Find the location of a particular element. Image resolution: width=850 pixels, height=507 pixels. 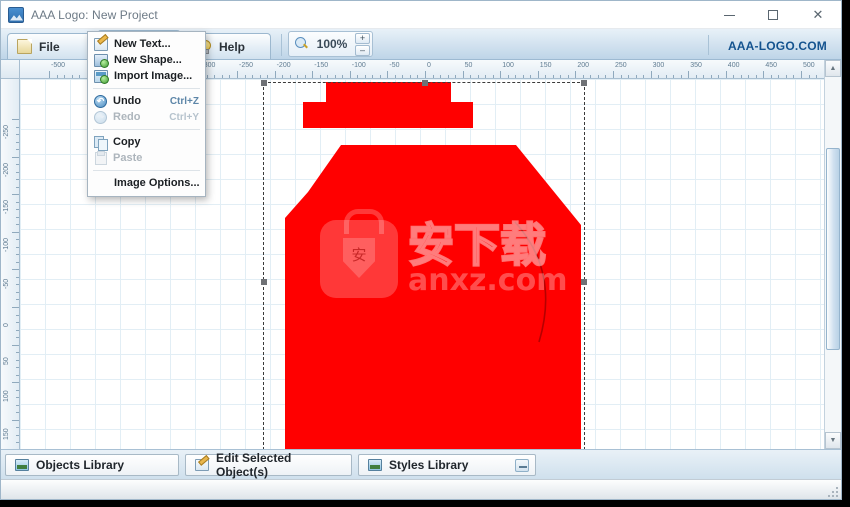

scroll-up-button: ▲ is located at coordinates (833, 68).